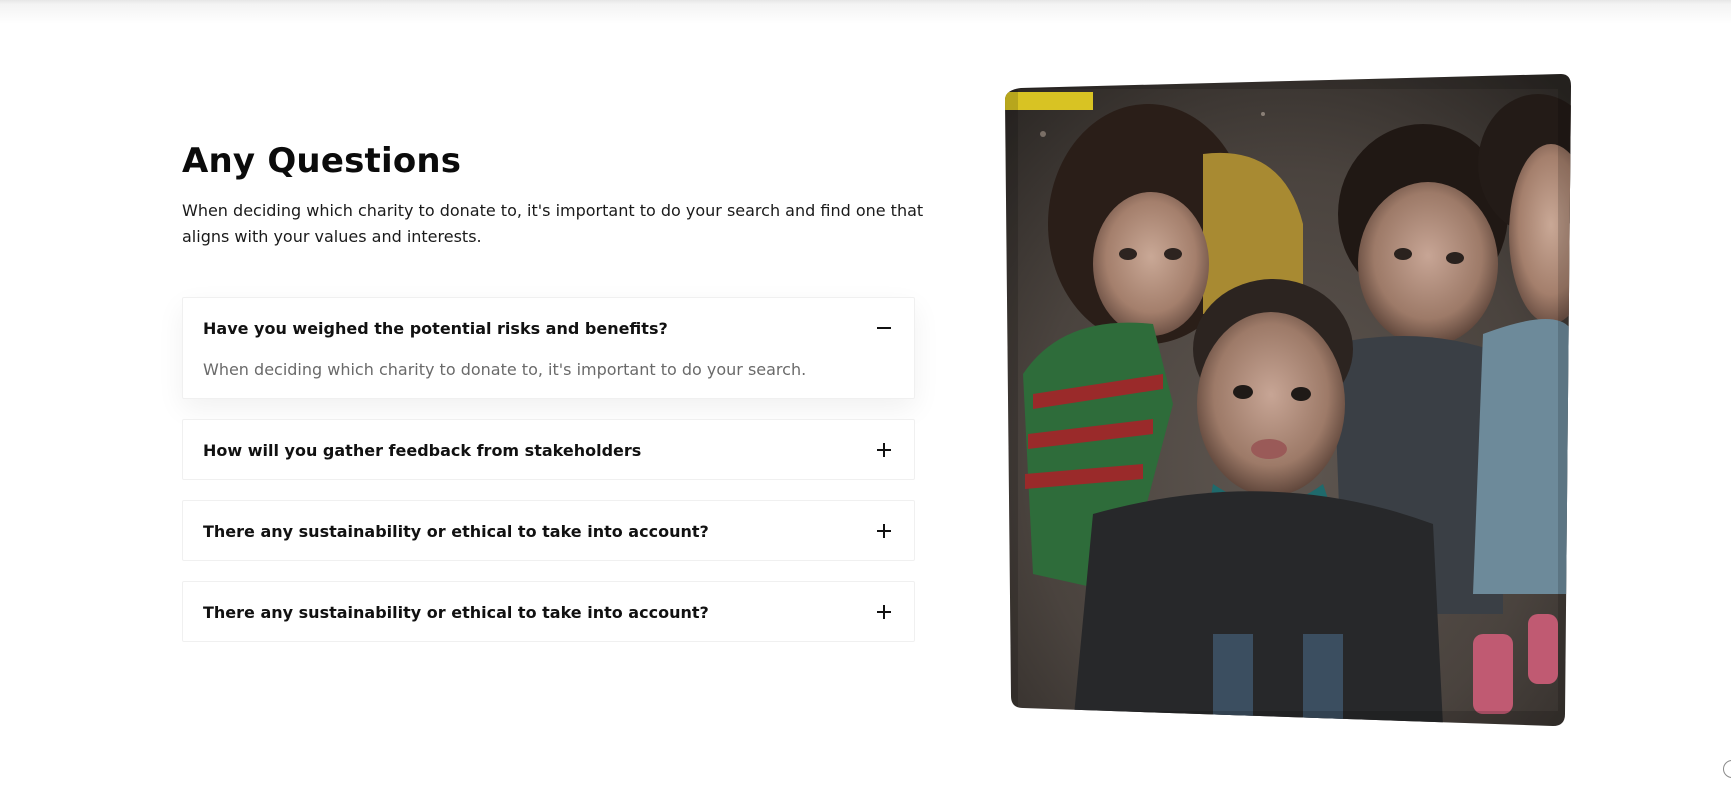 This screenshot has height=786, width=1731. Describe the element at coordinates (884, 328) in the screenshot. I see `minus-icon` at that location.